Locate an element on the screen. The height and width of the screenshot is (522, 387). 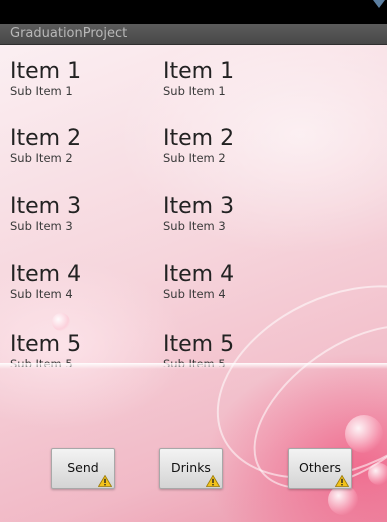
title-bar: GraduationProject is located at coordinates (193, 34).